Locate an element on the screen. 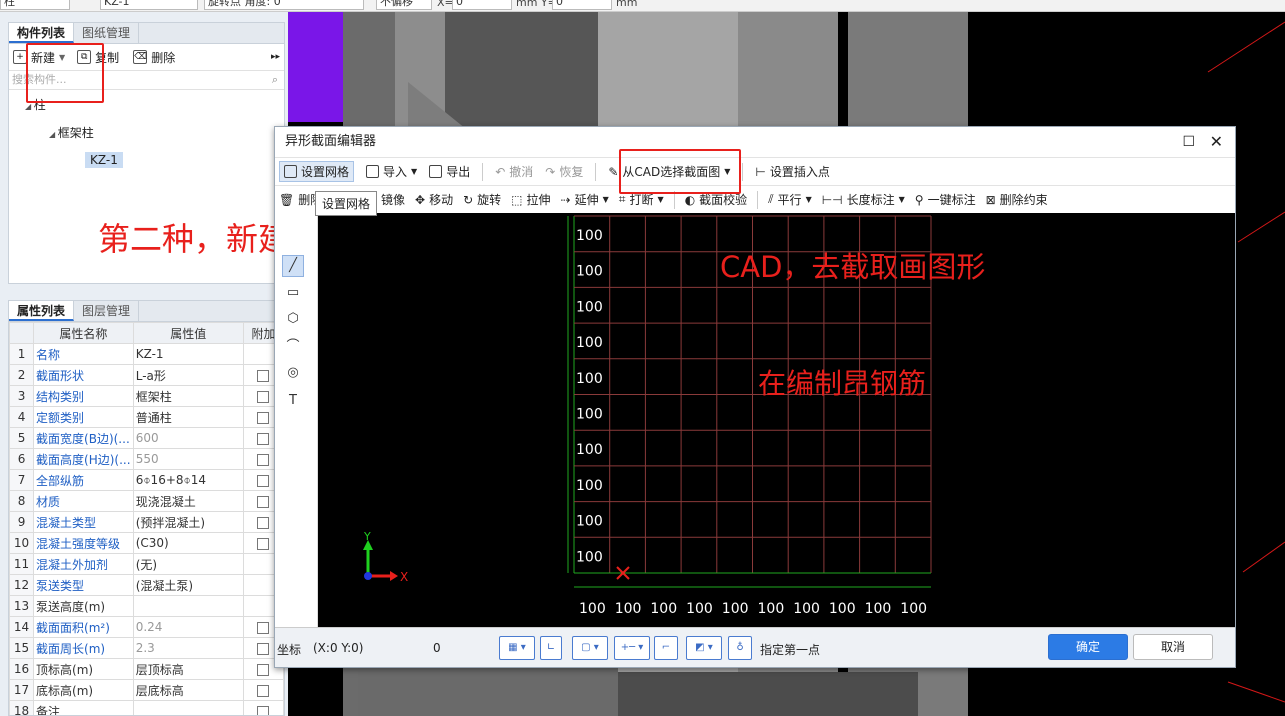  row-index: 14 is located at coordinates (22, 627).